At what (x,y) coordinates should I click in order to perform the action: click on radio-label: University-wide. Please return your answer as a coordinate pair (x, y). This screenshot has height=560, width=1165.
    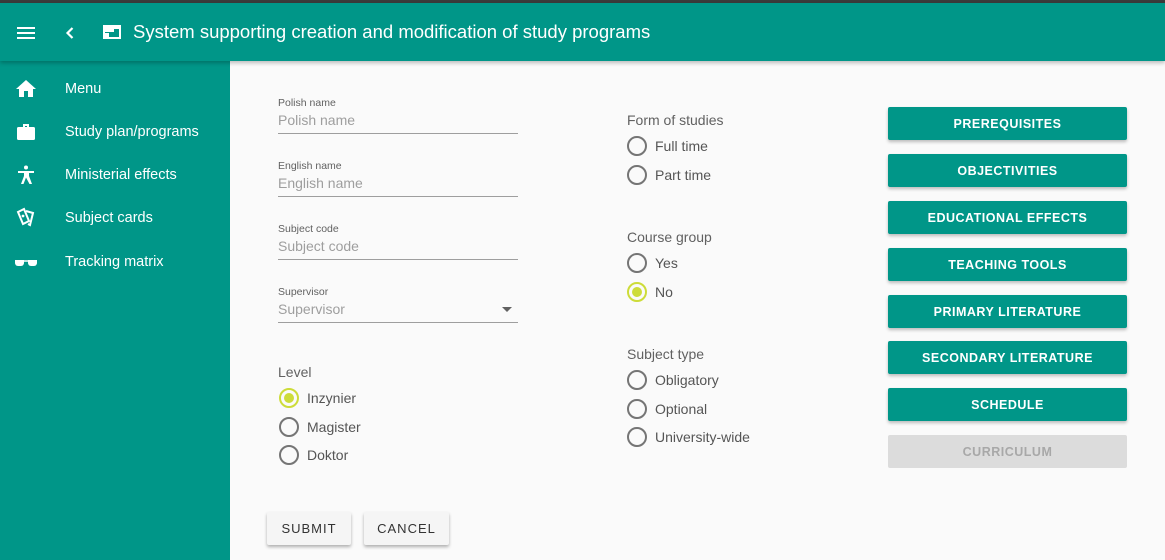
    Looking at the image, I should click on (702, 437).